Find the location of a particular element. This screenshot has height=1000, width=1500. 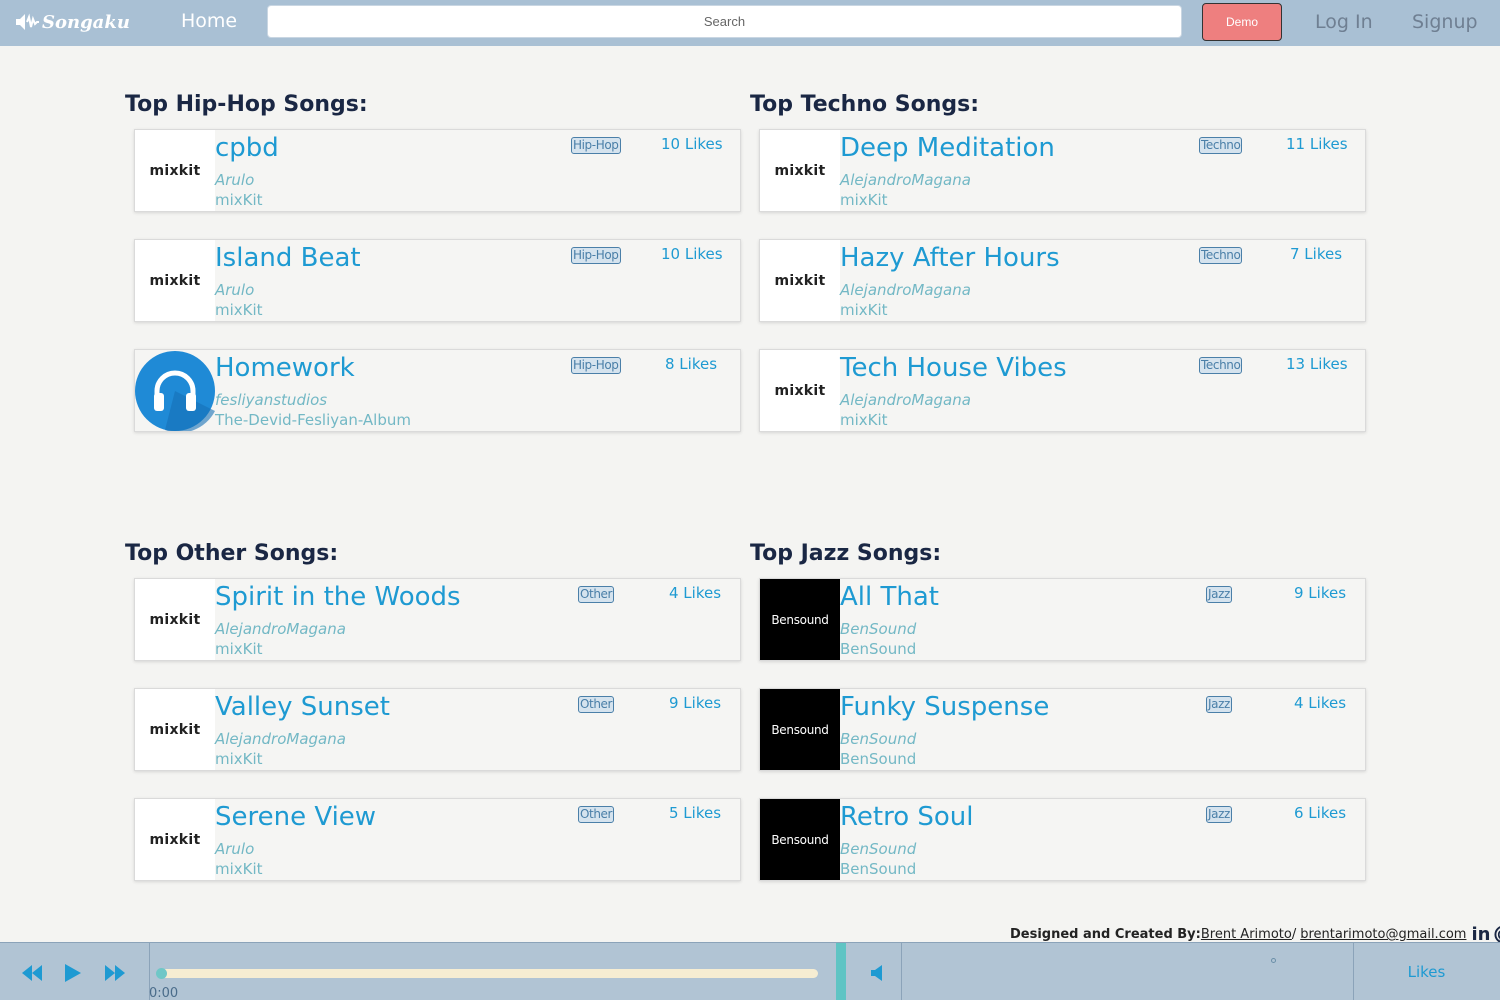

nav-home-link: Home is located at coordinates (209, 21).